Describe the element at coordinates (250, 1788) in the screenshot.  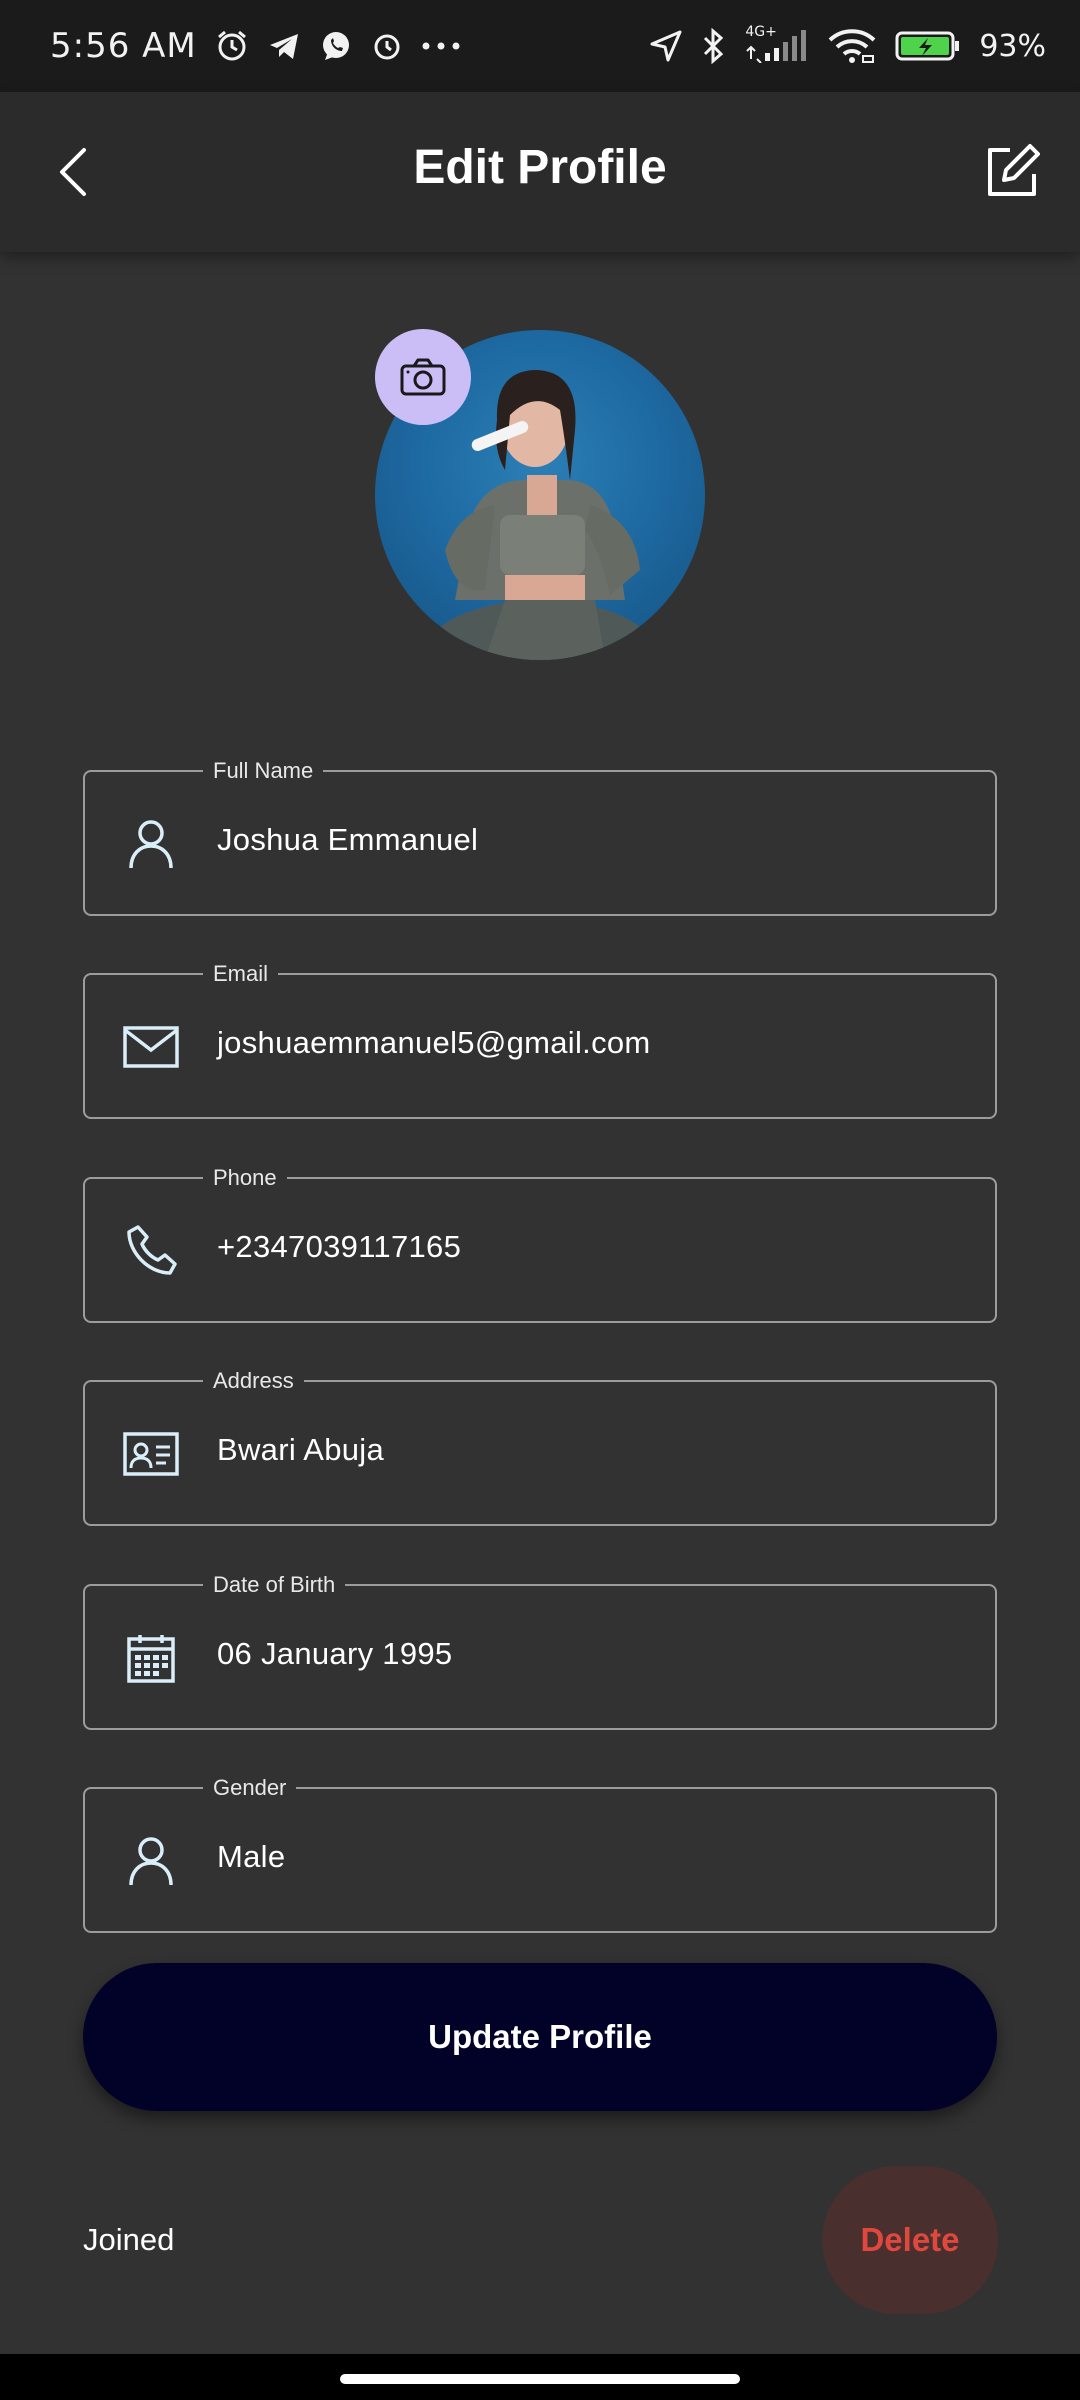
I see `gender-label: Gender` at that location.